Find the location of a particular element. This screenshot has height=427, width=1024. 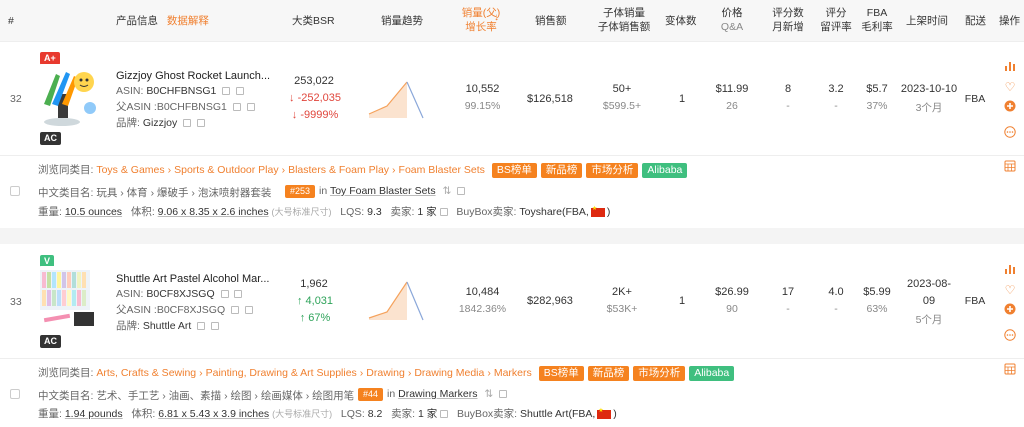

buybox-value: Shuttle Art(FBA, is located at coordinates (557, 414).